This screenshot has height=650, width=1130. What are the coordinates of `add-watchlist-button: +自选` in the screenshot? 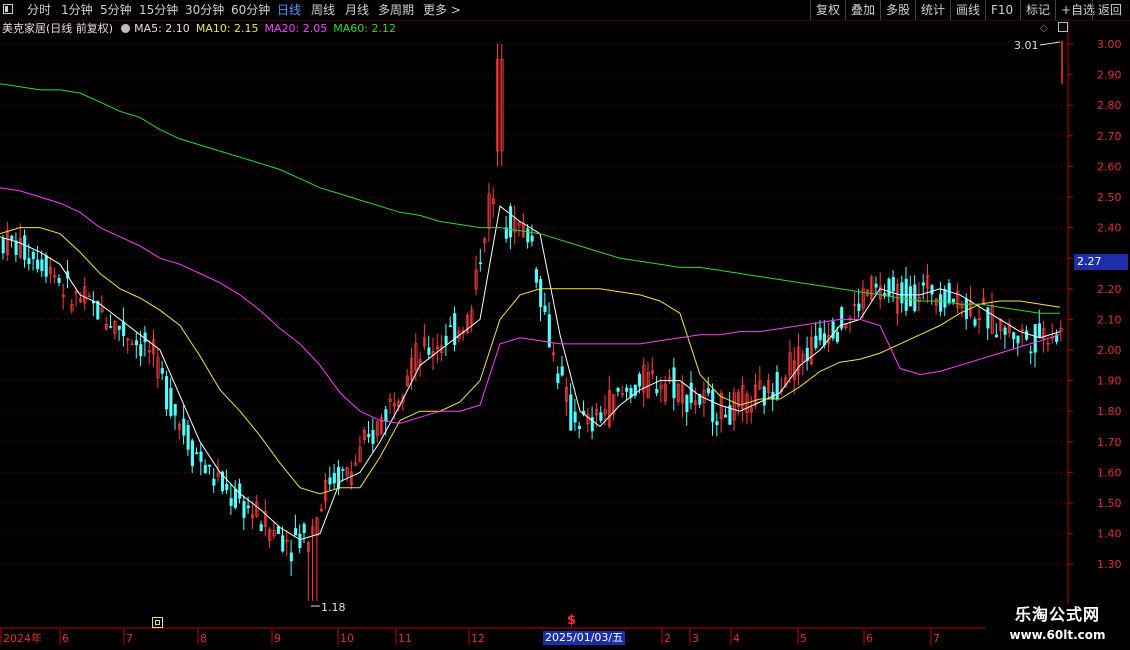 It's located at (1075, 10).